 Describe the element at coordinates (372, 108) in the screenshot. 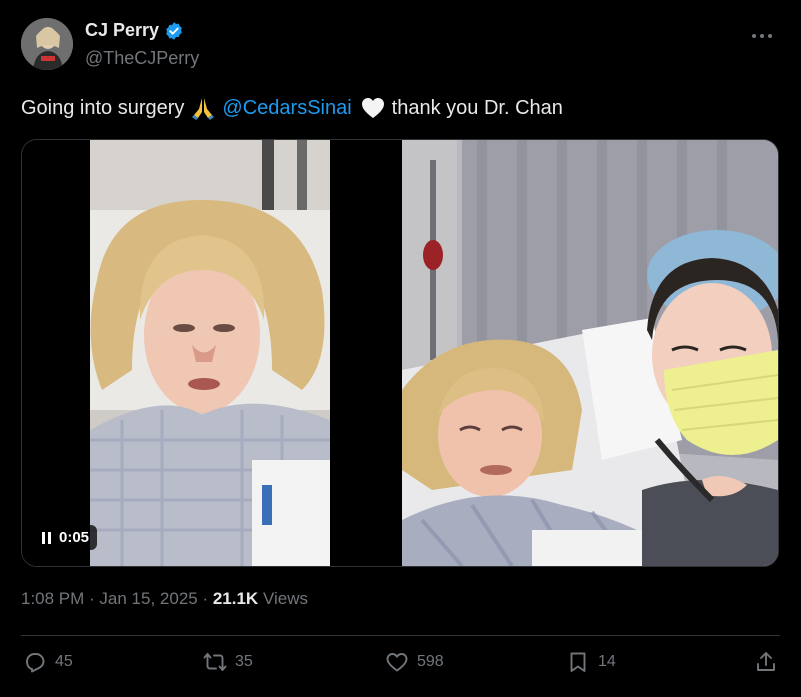

I see `white-heart-emoji` at that location.